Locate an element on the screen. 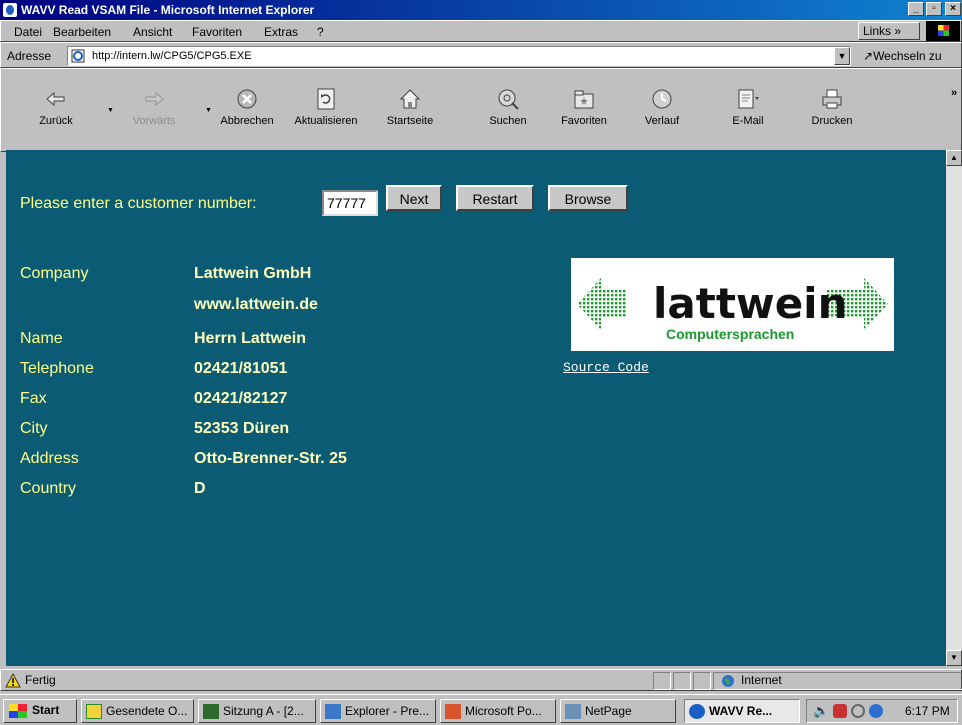  ie-throbber-logo is located at coordinates (943, 31).